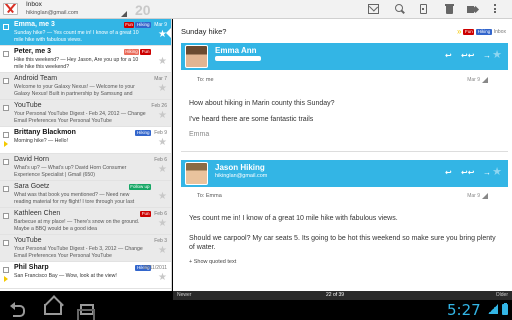  What do you see at coordinates (52, 9) in the screenshot?
I see `account-switcher: Inbox hikinglan@gmail.com` at bounding box center [52, 9].